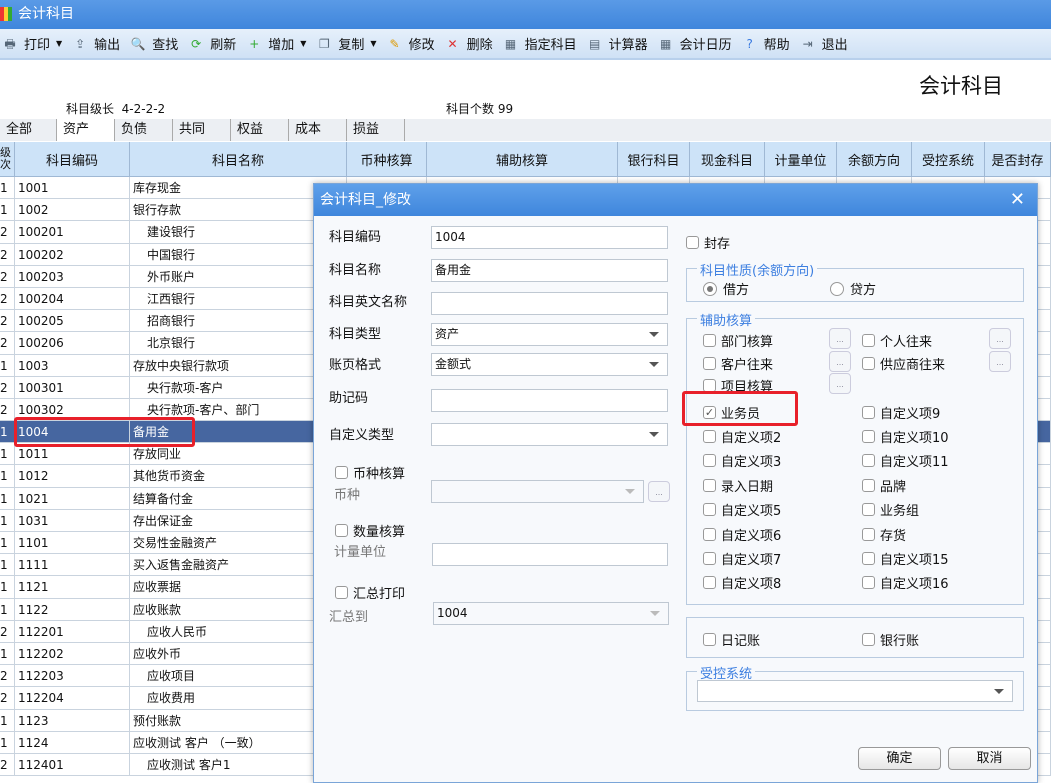 This screenshot has width=1051, height=783. I want to click on tab-5: 成本, so click(318, 130).